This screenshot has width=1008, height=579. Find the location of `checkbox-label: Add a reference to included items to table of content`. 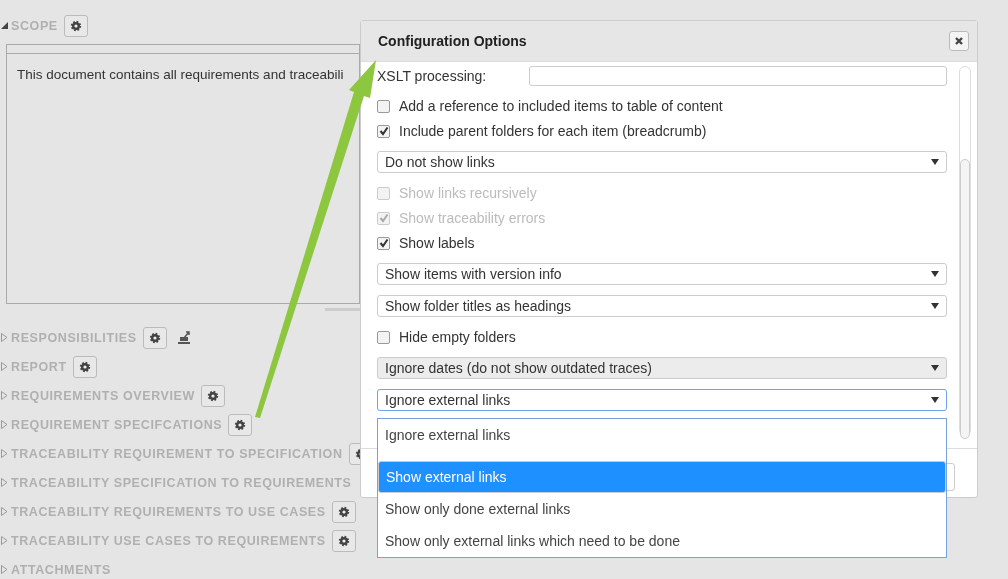

checkbox-label: Add a reference to included items to table of content is located at coordinates (561, 106).